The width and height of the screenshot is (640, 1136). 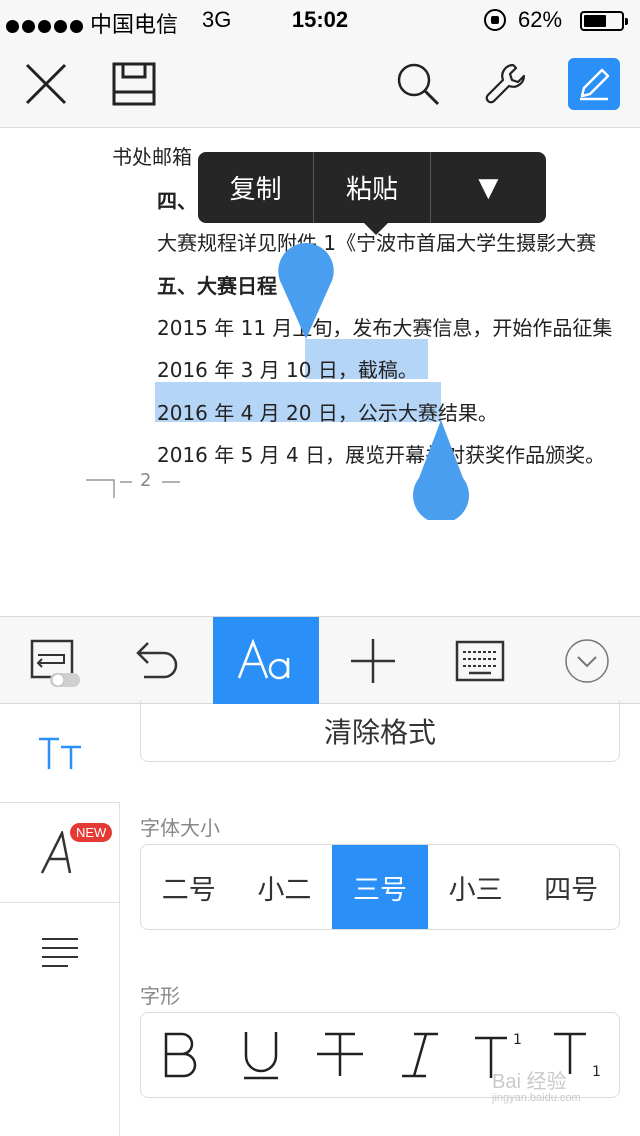 I want to click on superscript-digit: 1, so click(x=517, y=1040).